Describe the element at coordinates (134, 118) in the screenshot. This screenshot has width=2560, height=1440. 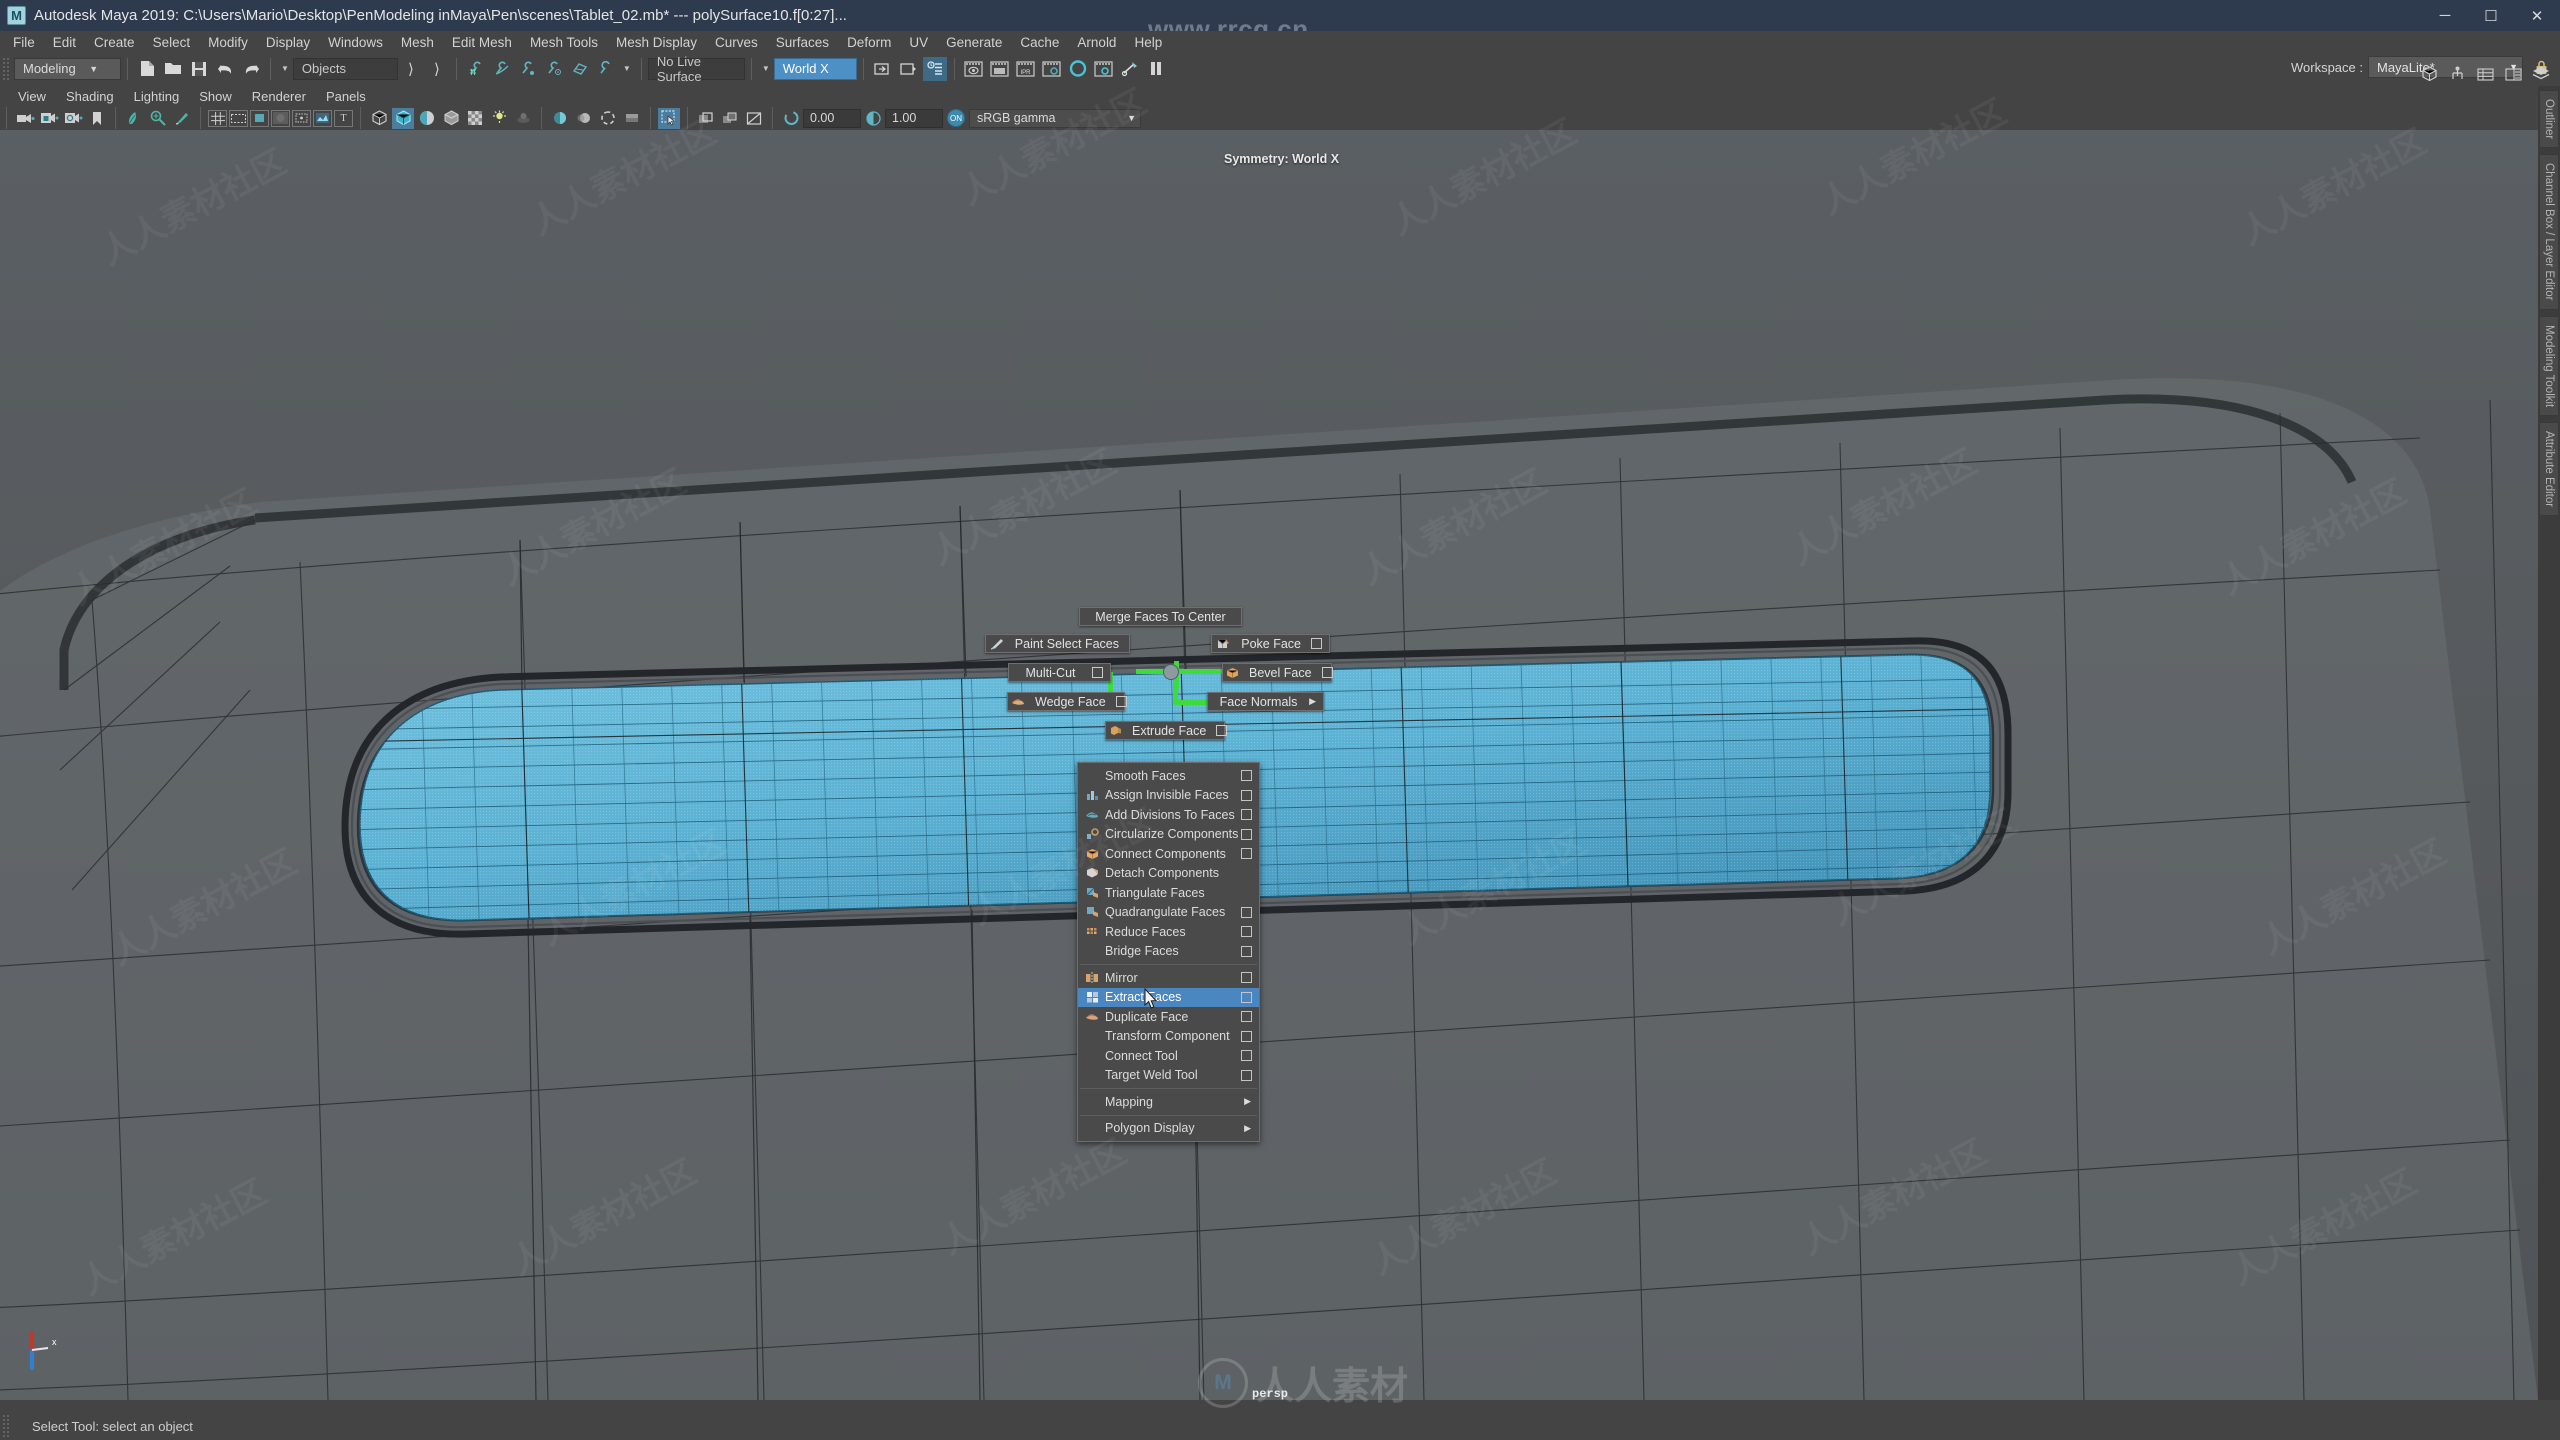
I see `image-plane-icon` at that location.